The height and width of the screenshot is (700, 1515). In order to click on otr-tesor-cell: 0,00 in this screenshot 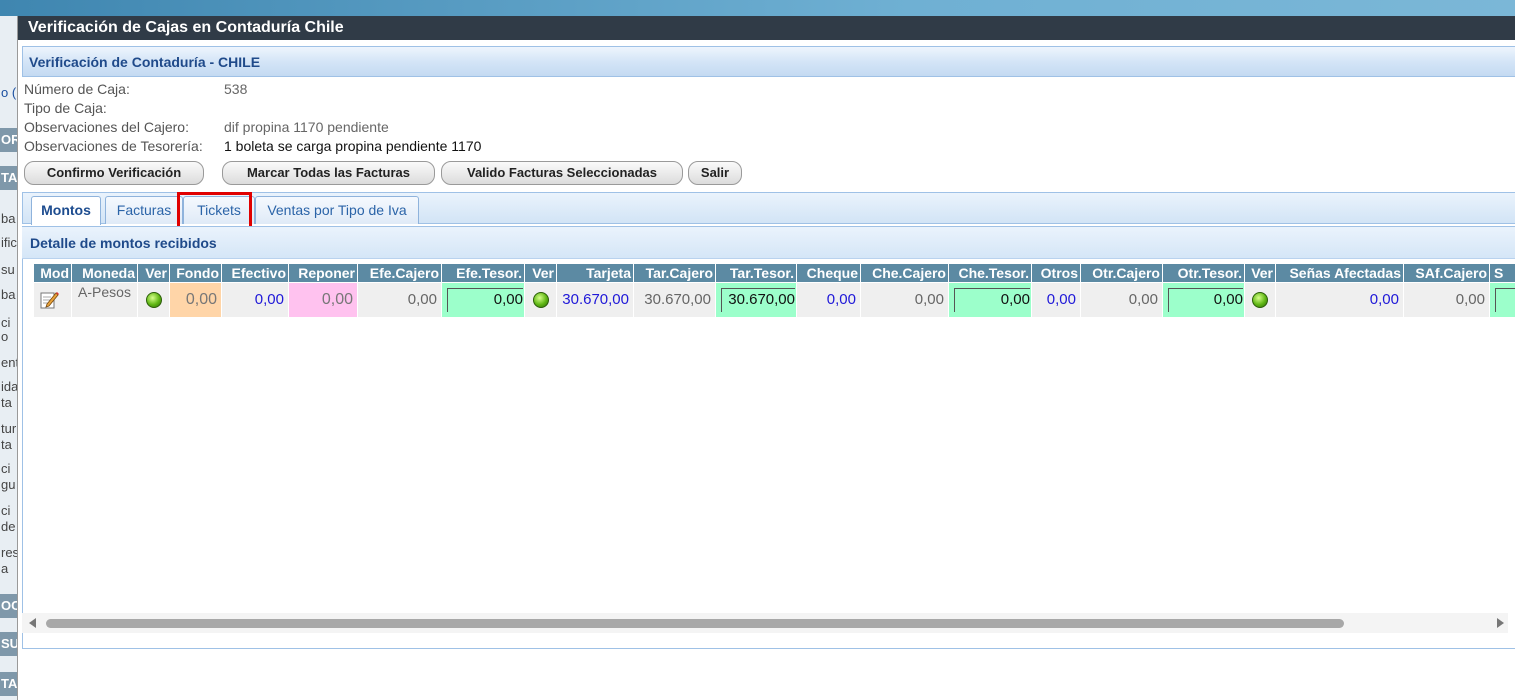, I will do `click(1203, 300)`.